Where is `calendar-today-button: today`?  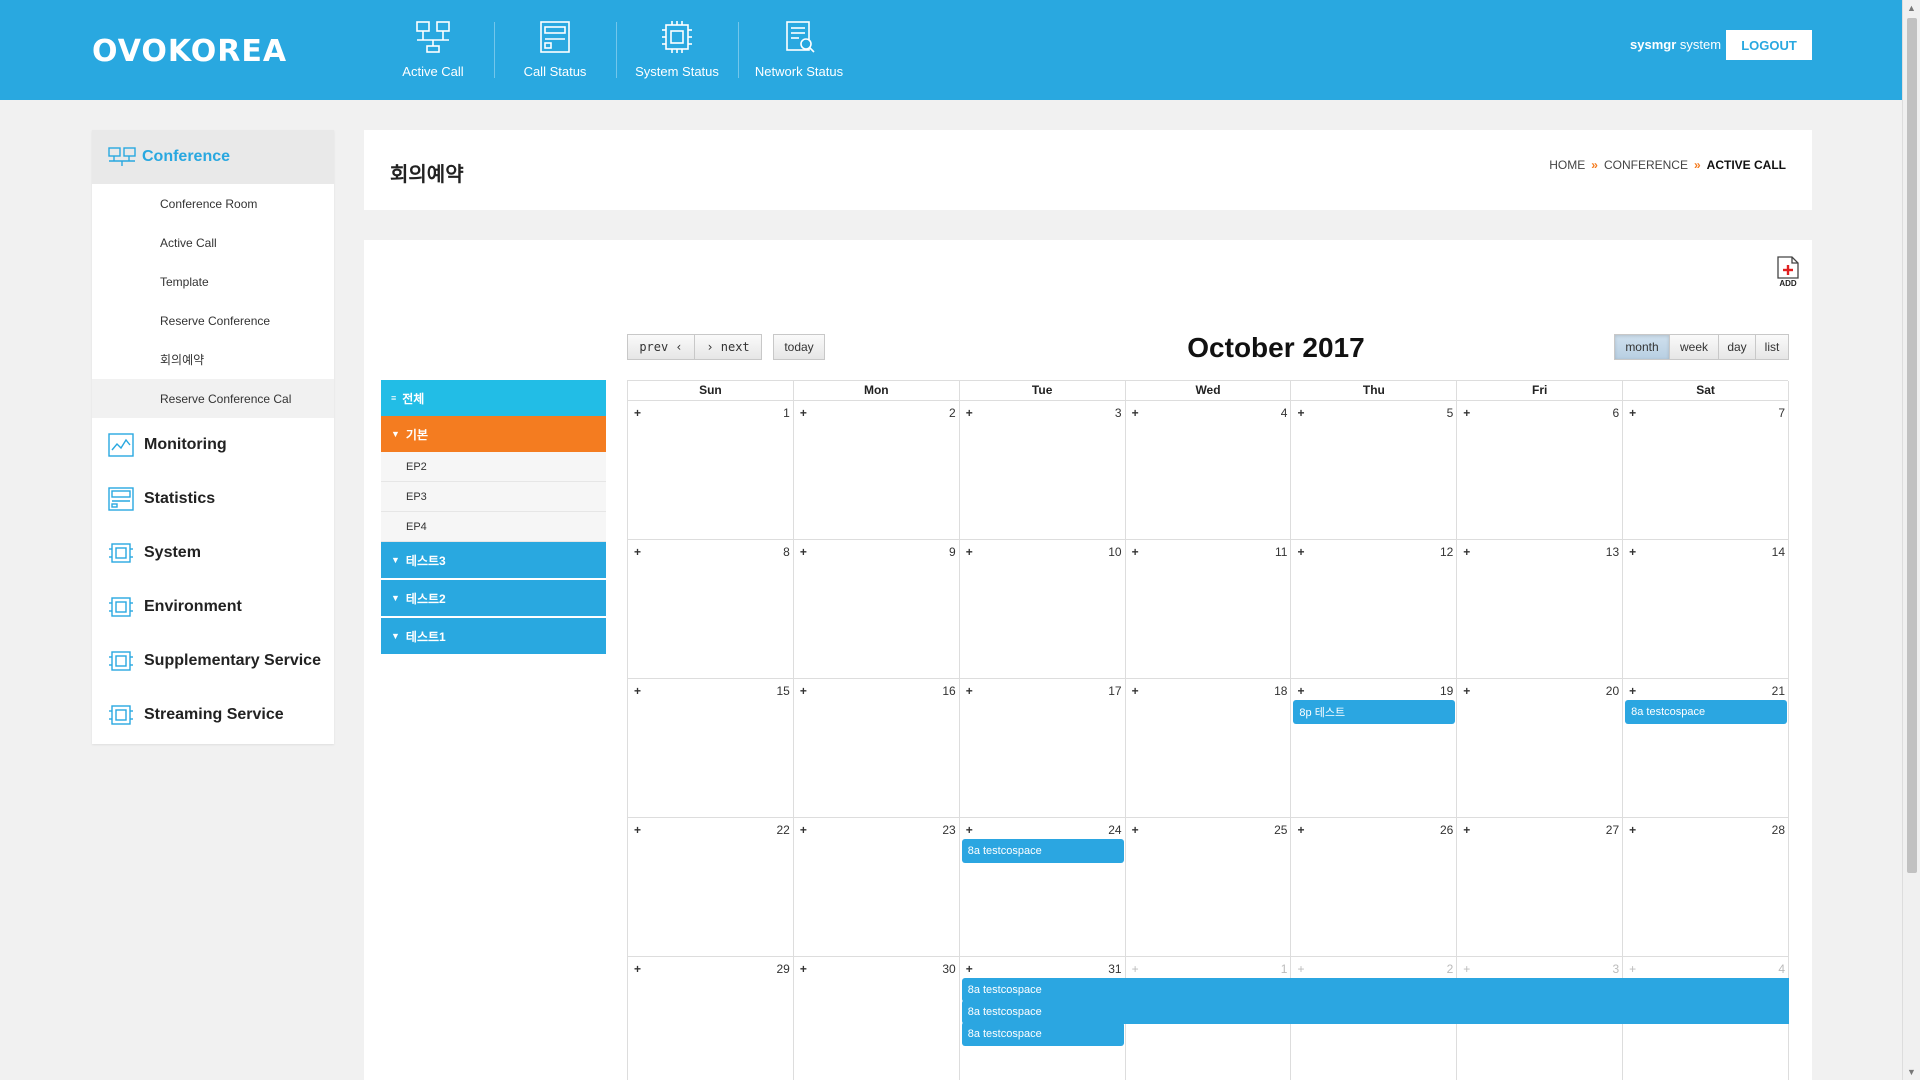
calendar-today-button: today is located at coordinates (799, 347).